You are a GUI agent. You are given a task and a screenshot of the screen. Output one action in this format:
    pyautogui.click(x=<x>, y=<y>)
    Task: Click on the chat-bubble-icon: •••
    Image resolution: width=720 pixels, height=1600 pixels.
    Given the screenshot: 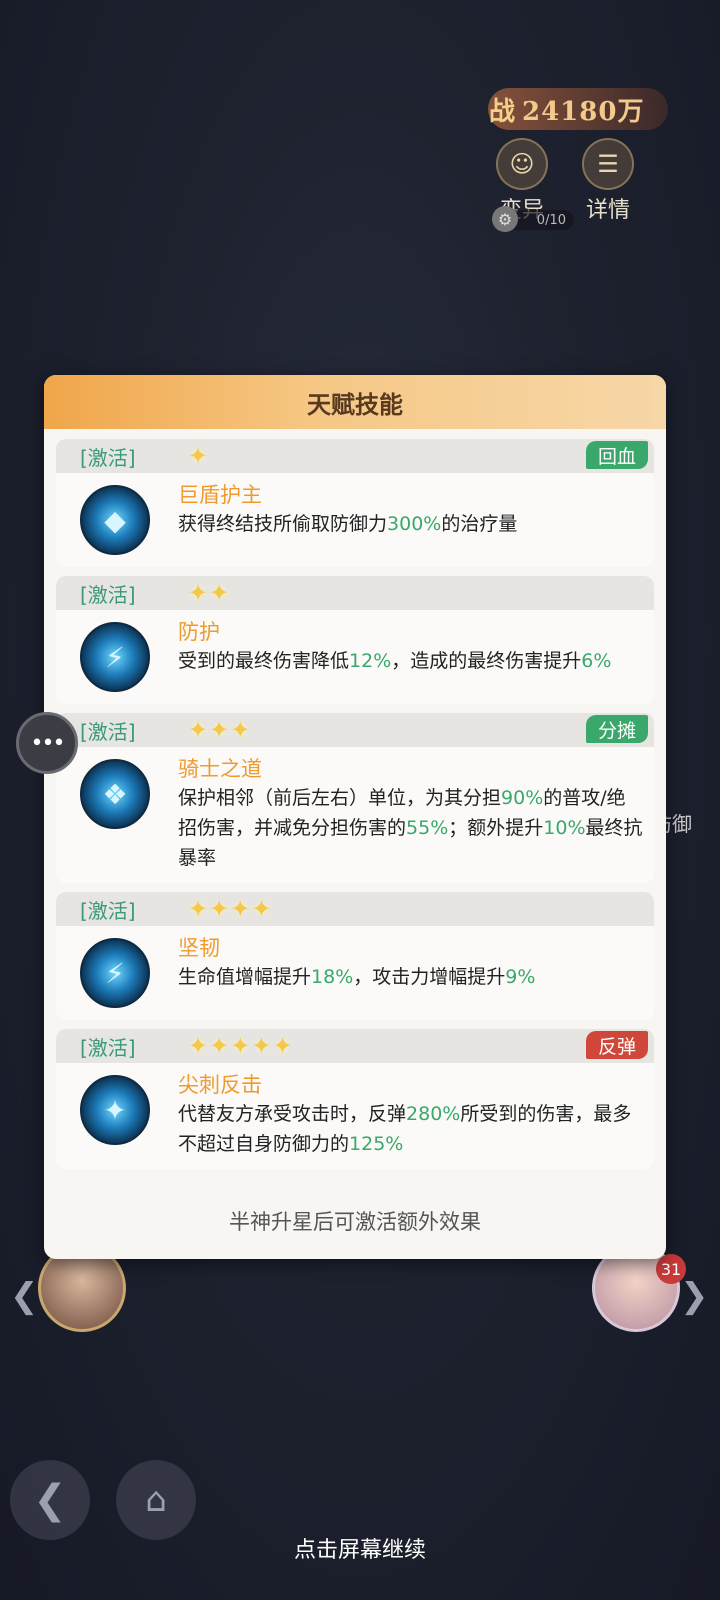 What is the action you would take?
    pyautogui.click(x=48, y=743)
    